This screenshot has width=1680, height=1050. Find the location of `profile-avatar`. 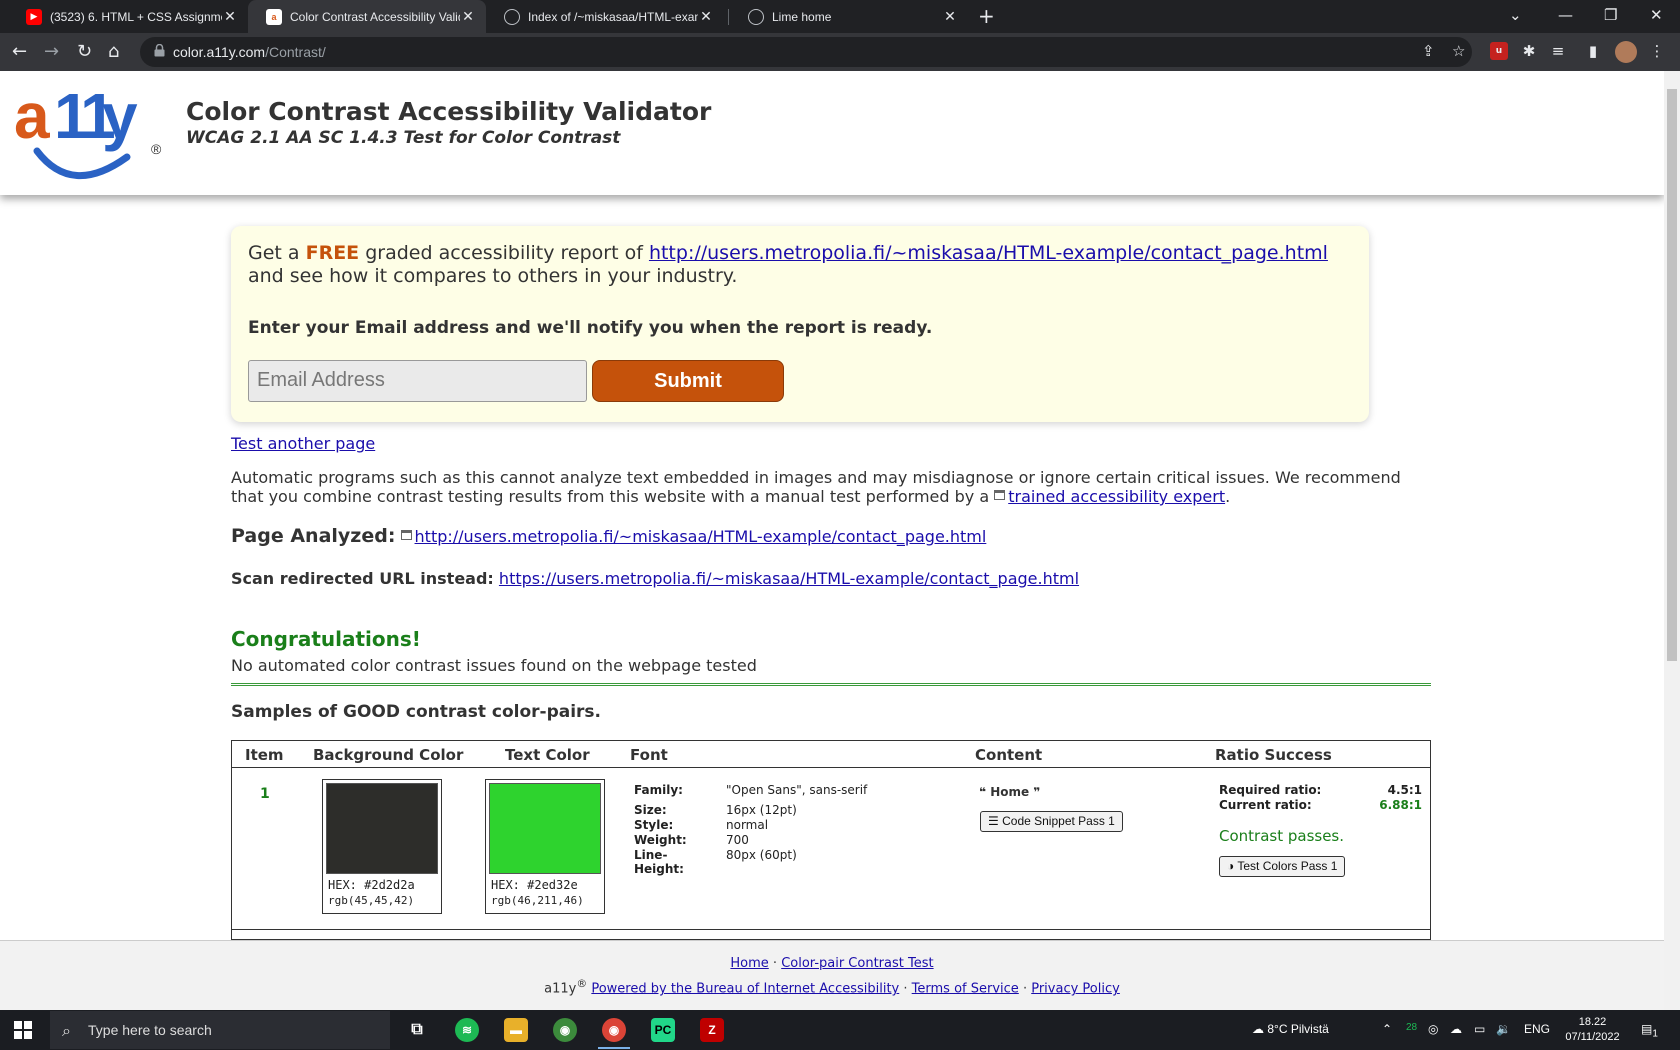

profile-avatar is located at coordinates (1626, 52).